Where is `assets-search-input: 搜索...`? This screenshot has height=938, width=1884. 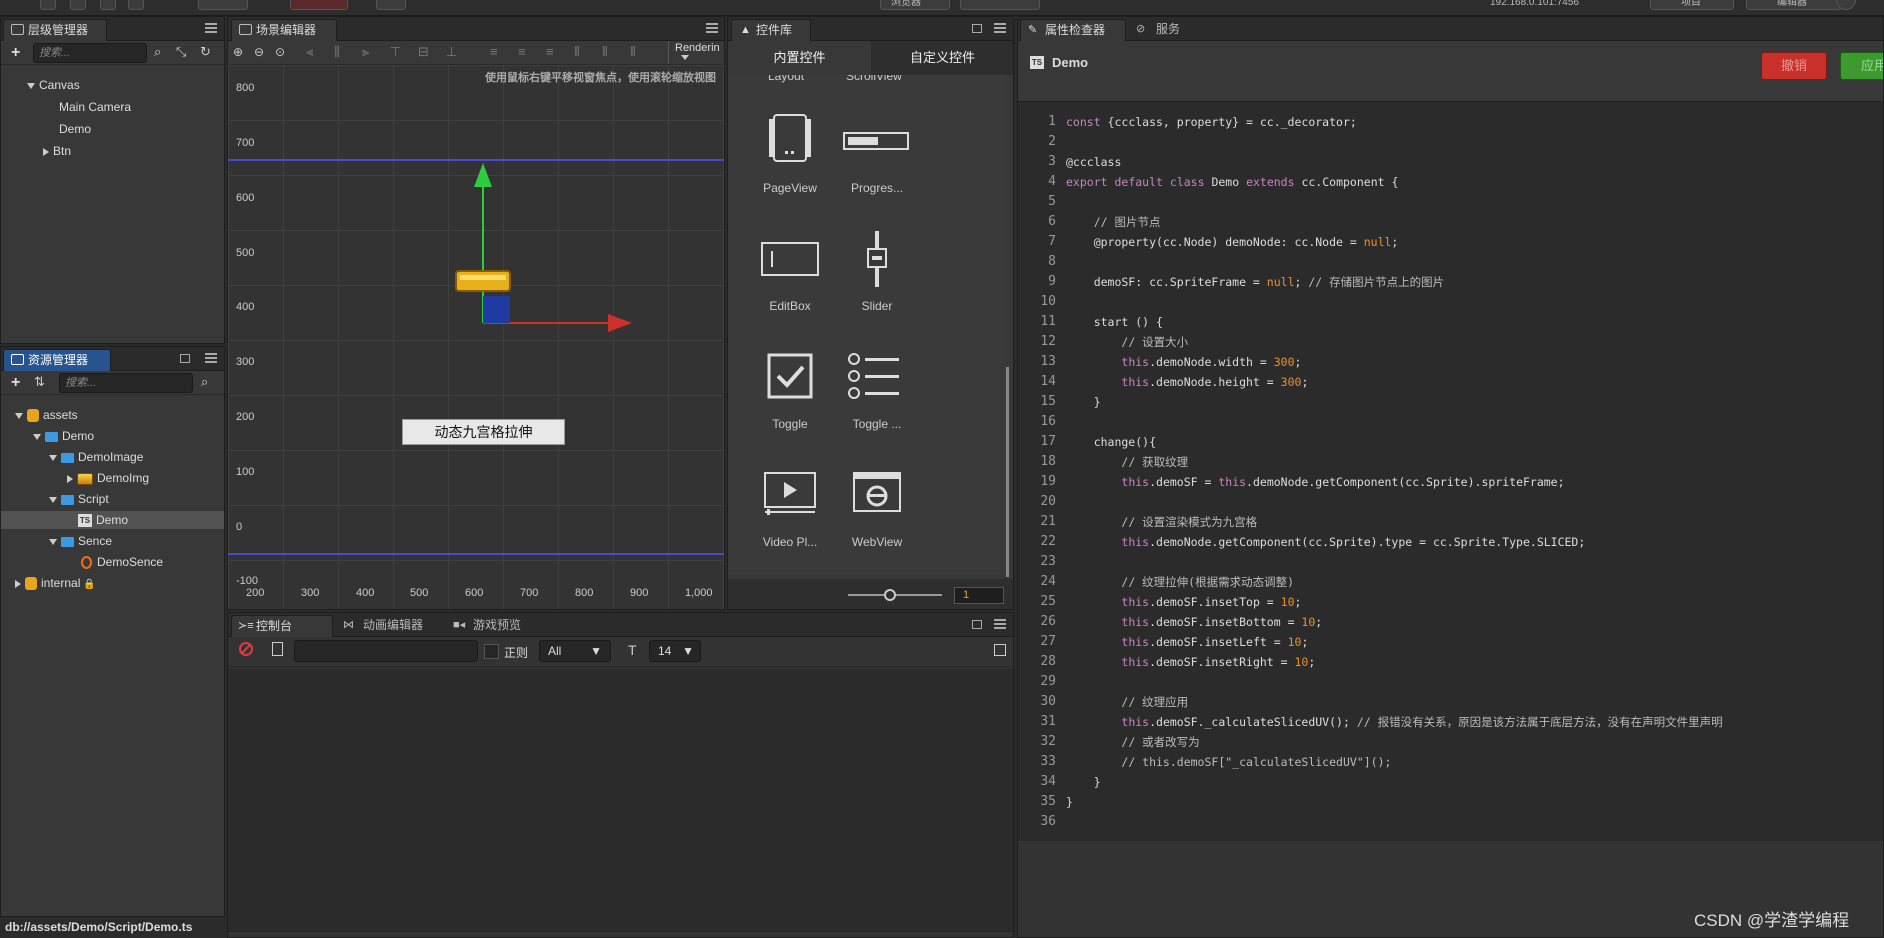
assets-search-input: 搜索... is located at coordinates (126, 383).